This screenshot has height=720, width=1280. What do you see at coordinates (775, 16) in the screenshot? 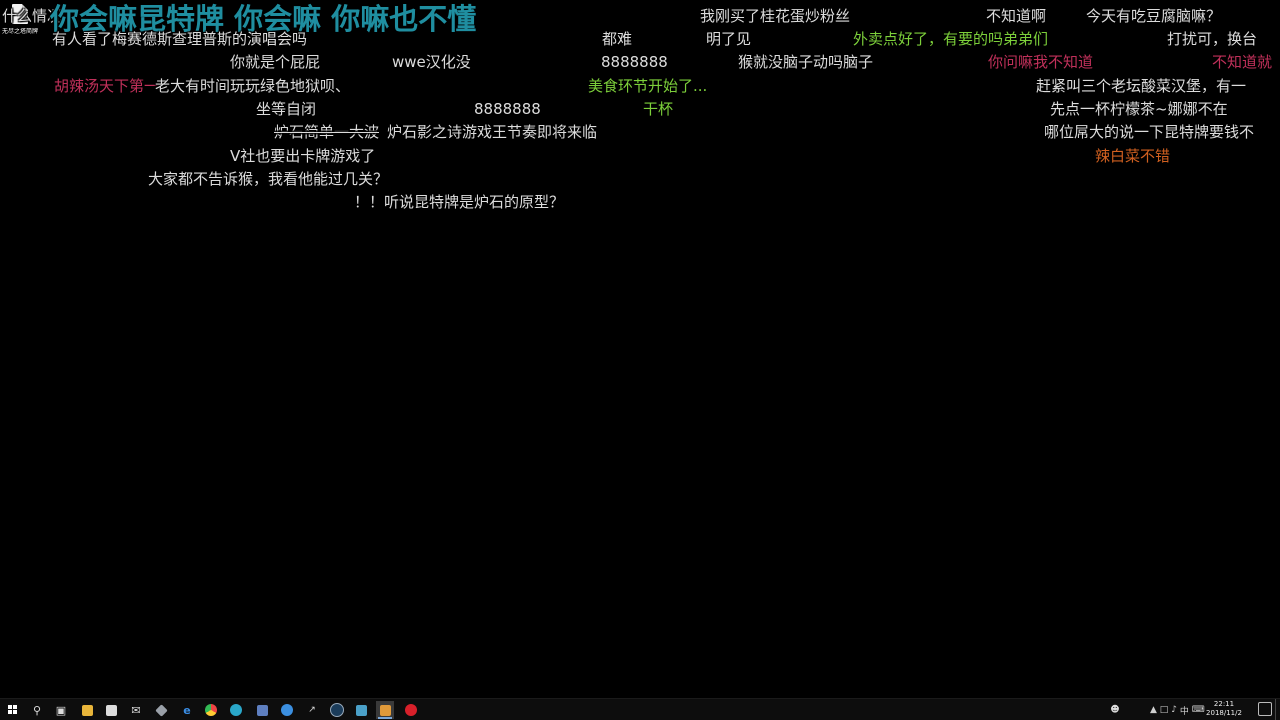
I see `danmaku-comment: 我刚买了桂花蛋炒粉丝` at bounding box center [775, 16].